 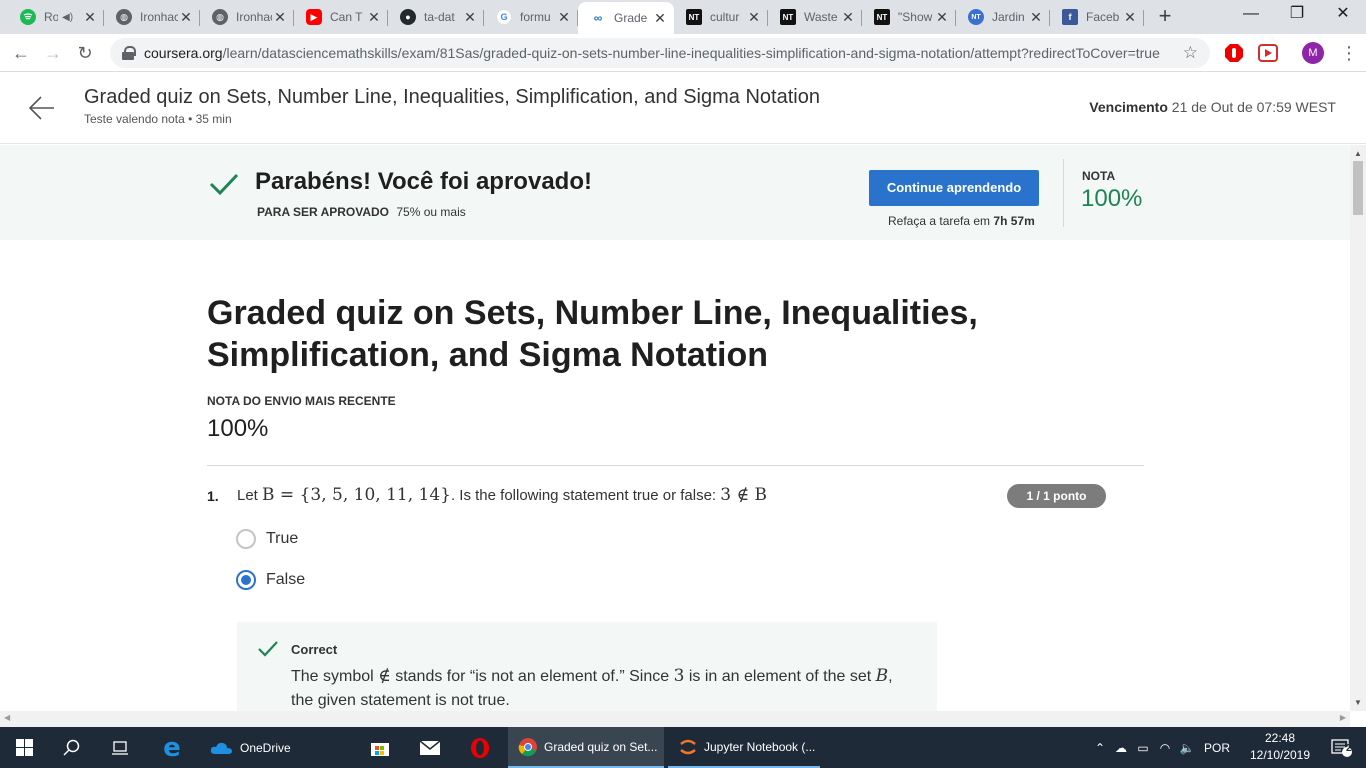 I want to click on browser-tab: G formu ✕, so click(x=531, y=17).